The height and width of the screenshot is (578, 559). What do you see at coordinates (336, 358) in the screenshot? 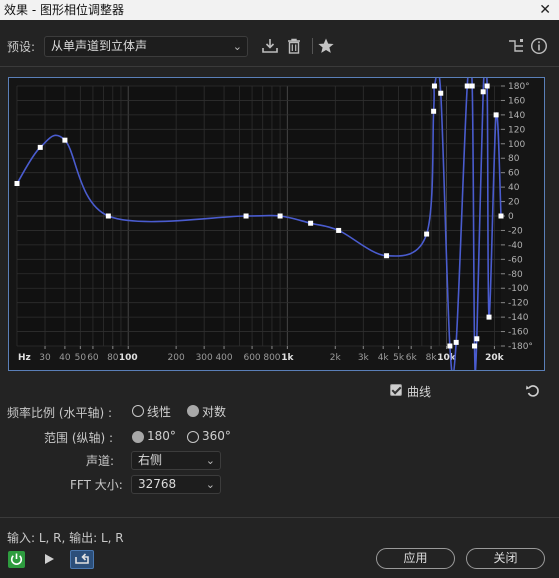
I see `x-tick-label: 2k` at bounding box center [336, 358].